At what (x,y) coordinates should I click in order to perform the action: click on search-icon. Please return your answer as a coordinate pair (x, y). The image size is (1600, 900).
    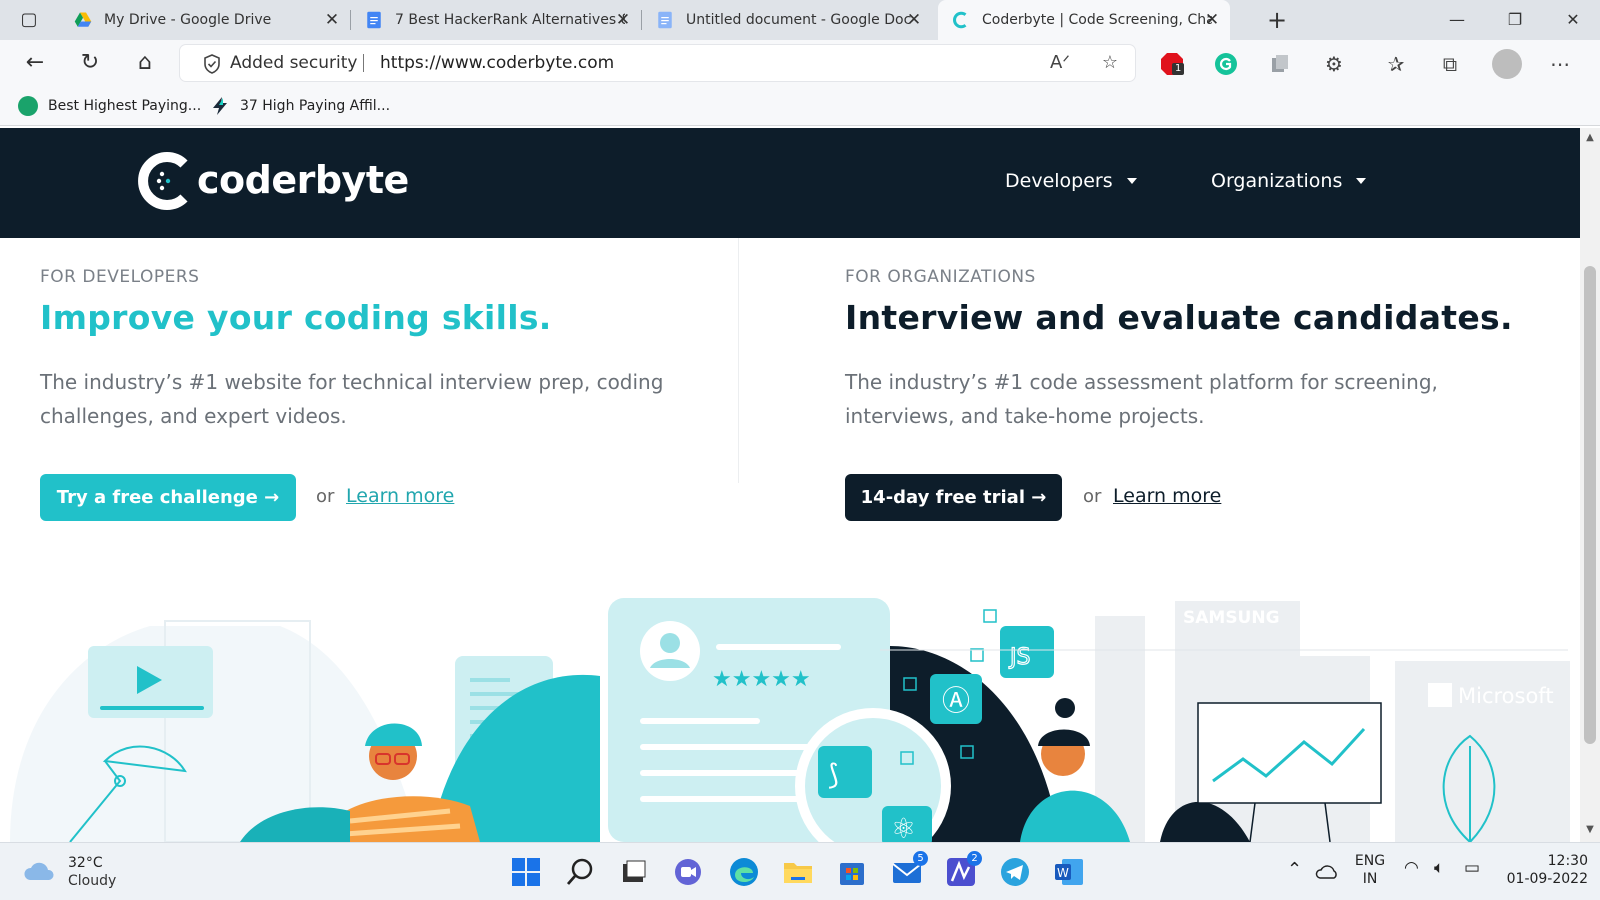
    Looking at the image, I should click on (580, 872).